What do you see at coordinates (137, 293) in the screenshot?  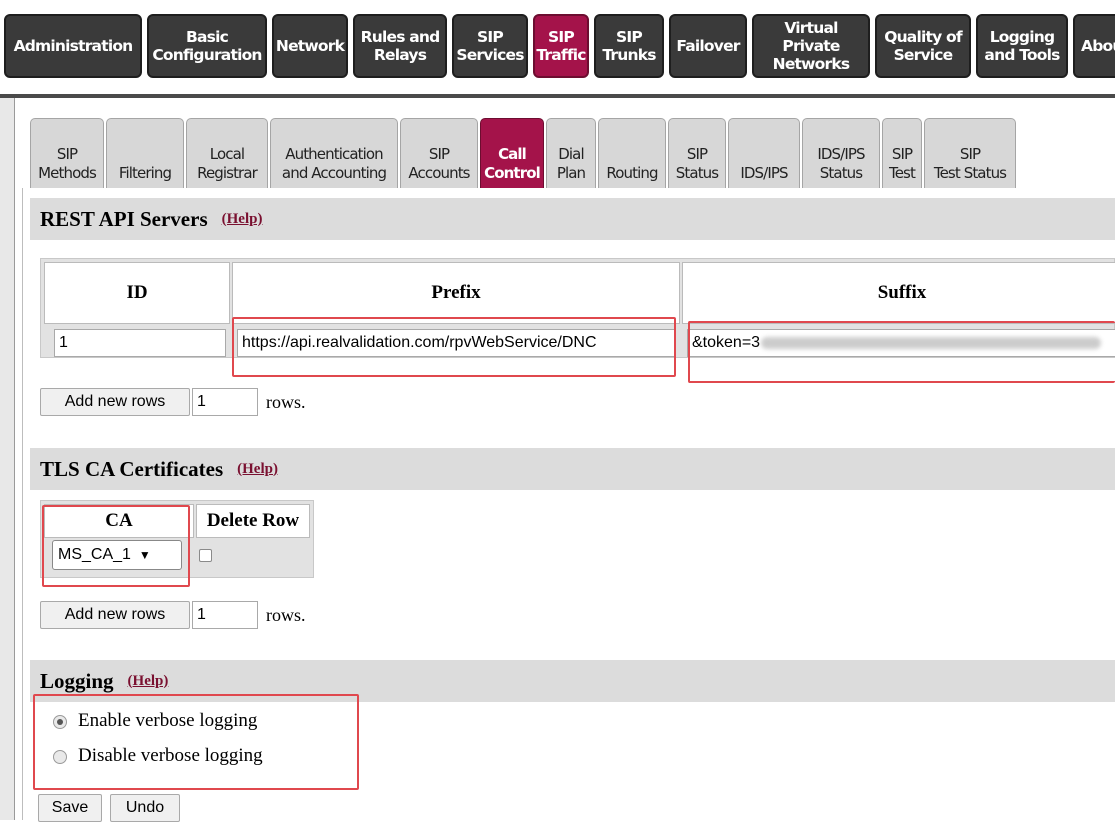 I see `column-header-id: ID` at bounding box center [137, 293].